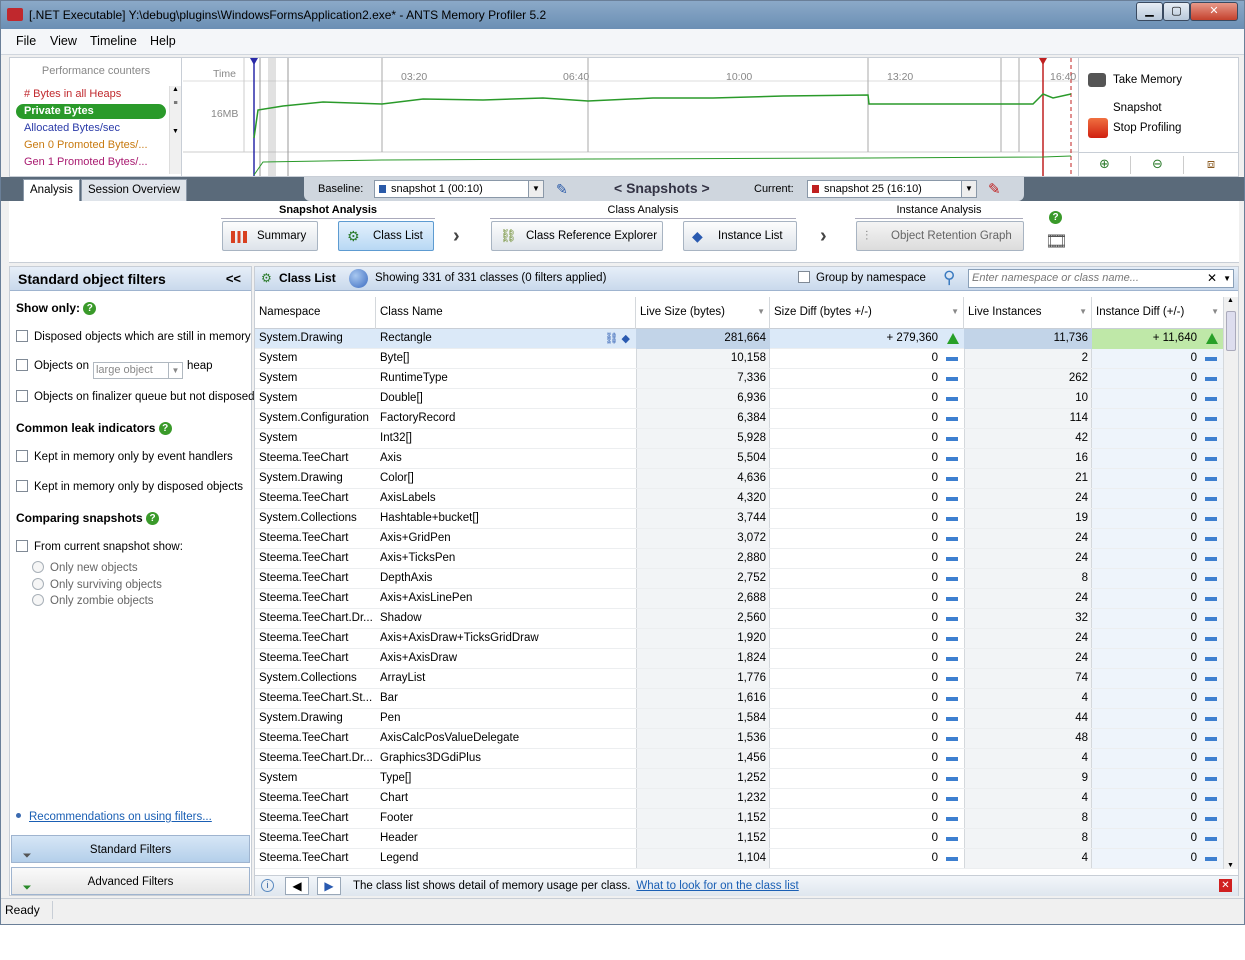 The image size is (1245, 960). Describe the element at coordinates (739, 679) in the screenshot. I see `table-row: System.Collections ArrayList 1,776 0 74 0` at that location.